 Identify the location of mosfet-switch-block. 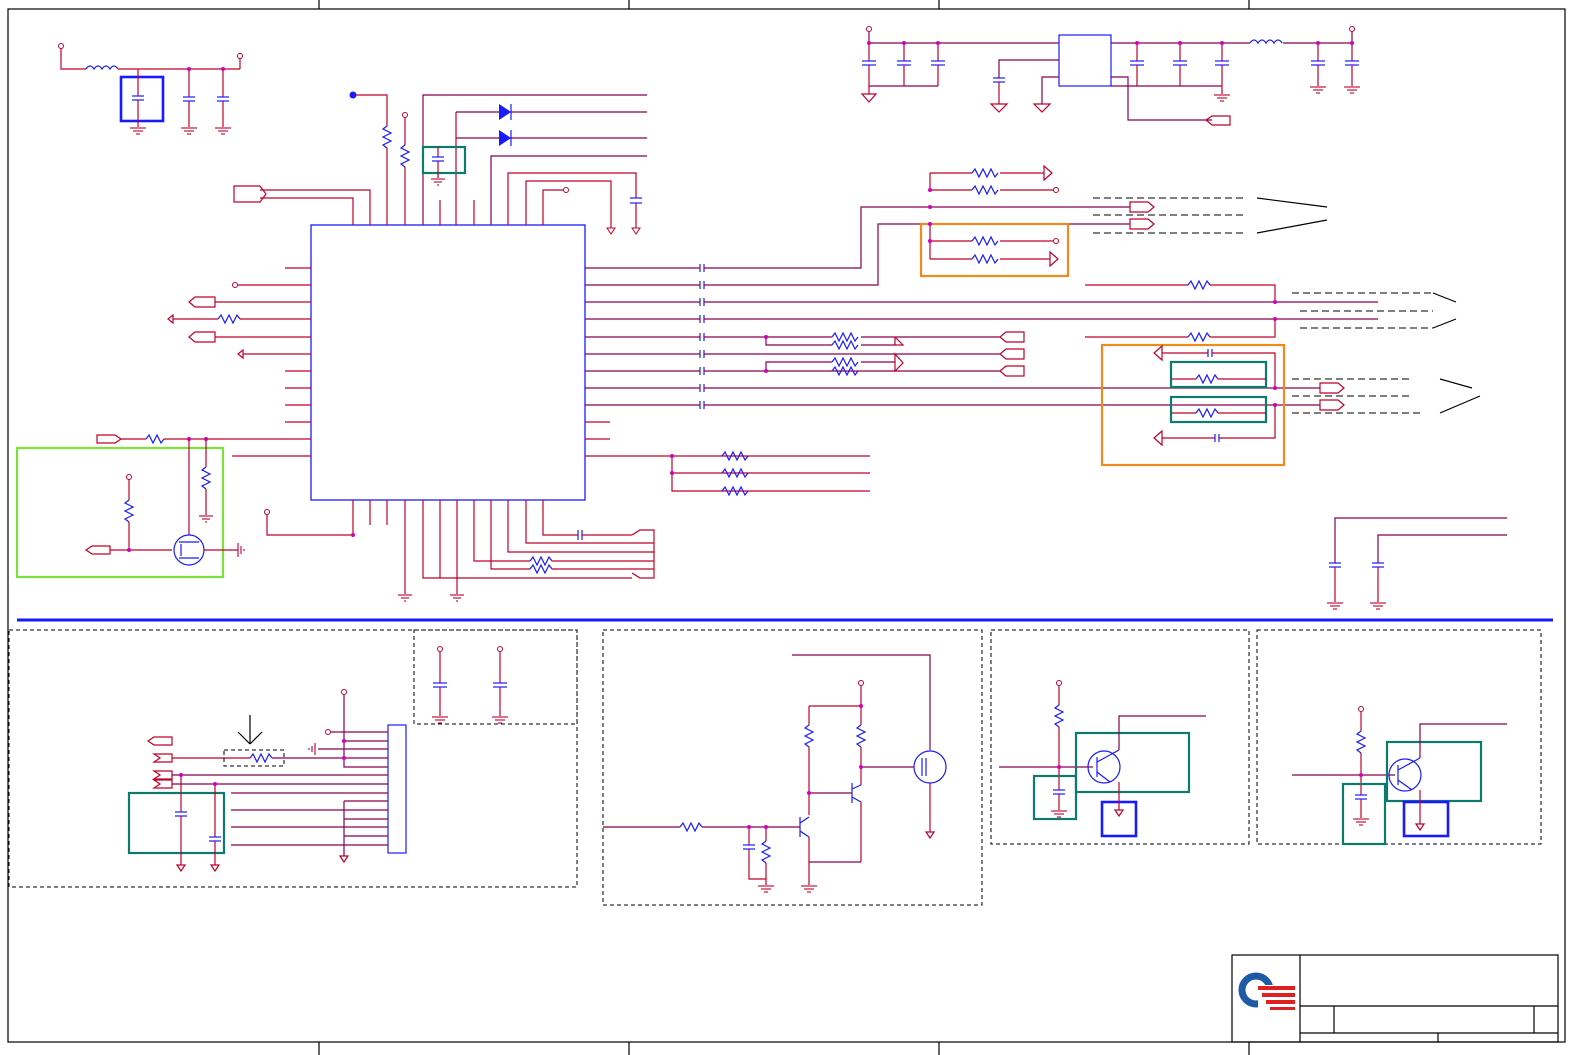
(130, 509).